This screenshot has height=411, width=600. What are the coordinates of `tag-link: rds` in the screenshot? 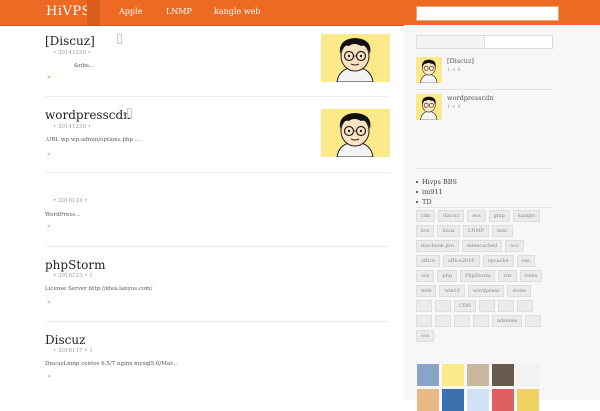 It's located at (507, 276).